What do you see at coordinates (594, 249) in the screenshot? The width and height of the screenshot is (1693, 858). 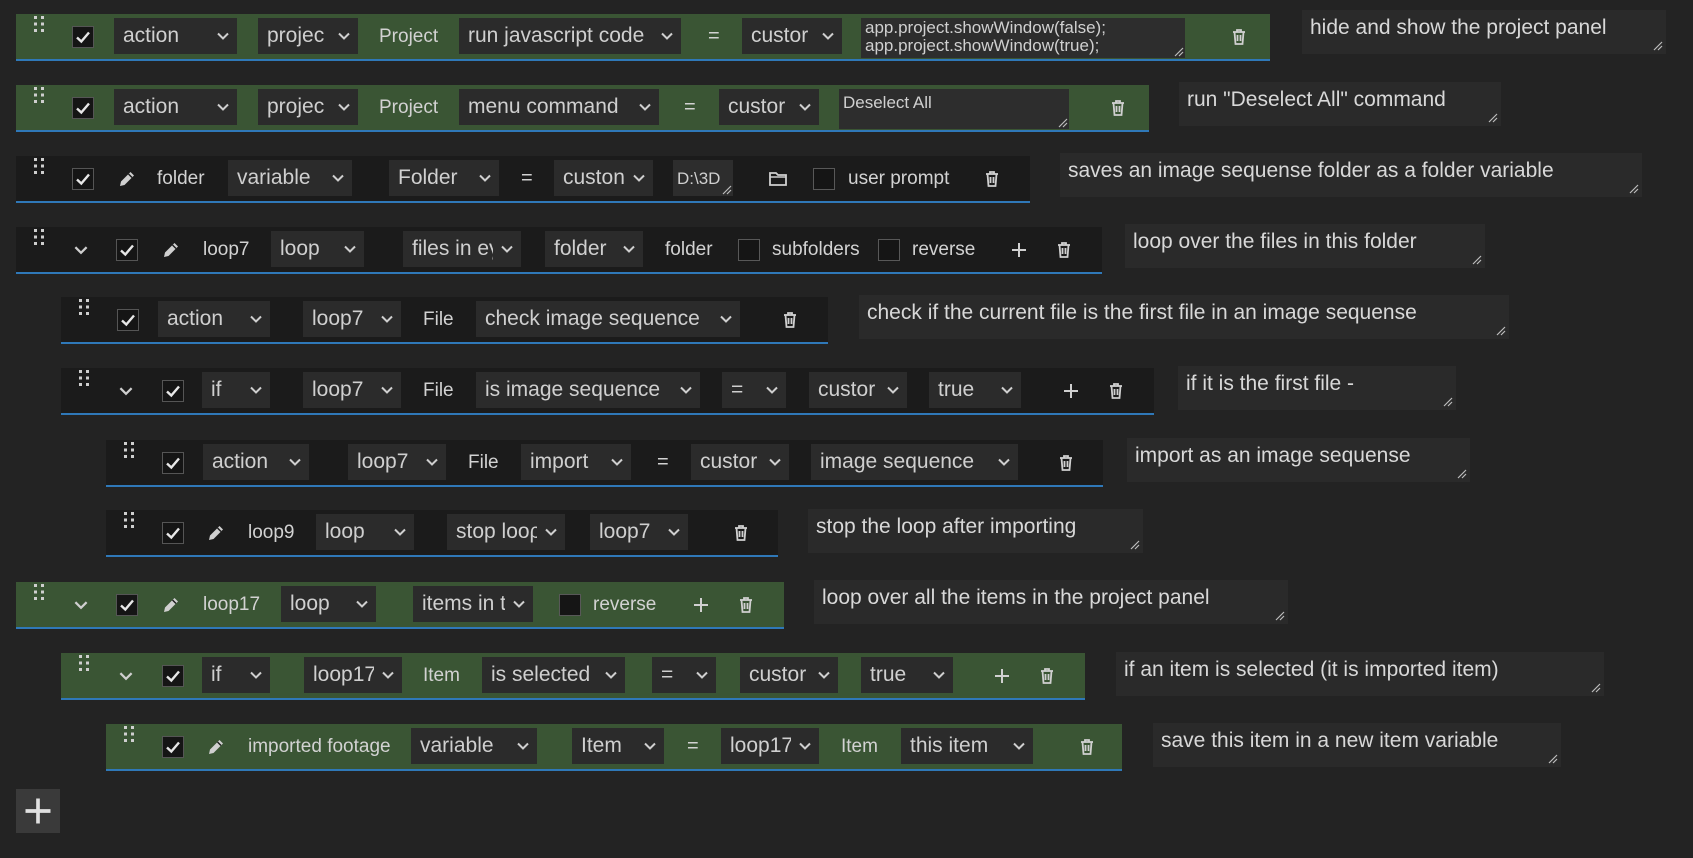 I see `source-select: folder` at bounding box center [594, 249].